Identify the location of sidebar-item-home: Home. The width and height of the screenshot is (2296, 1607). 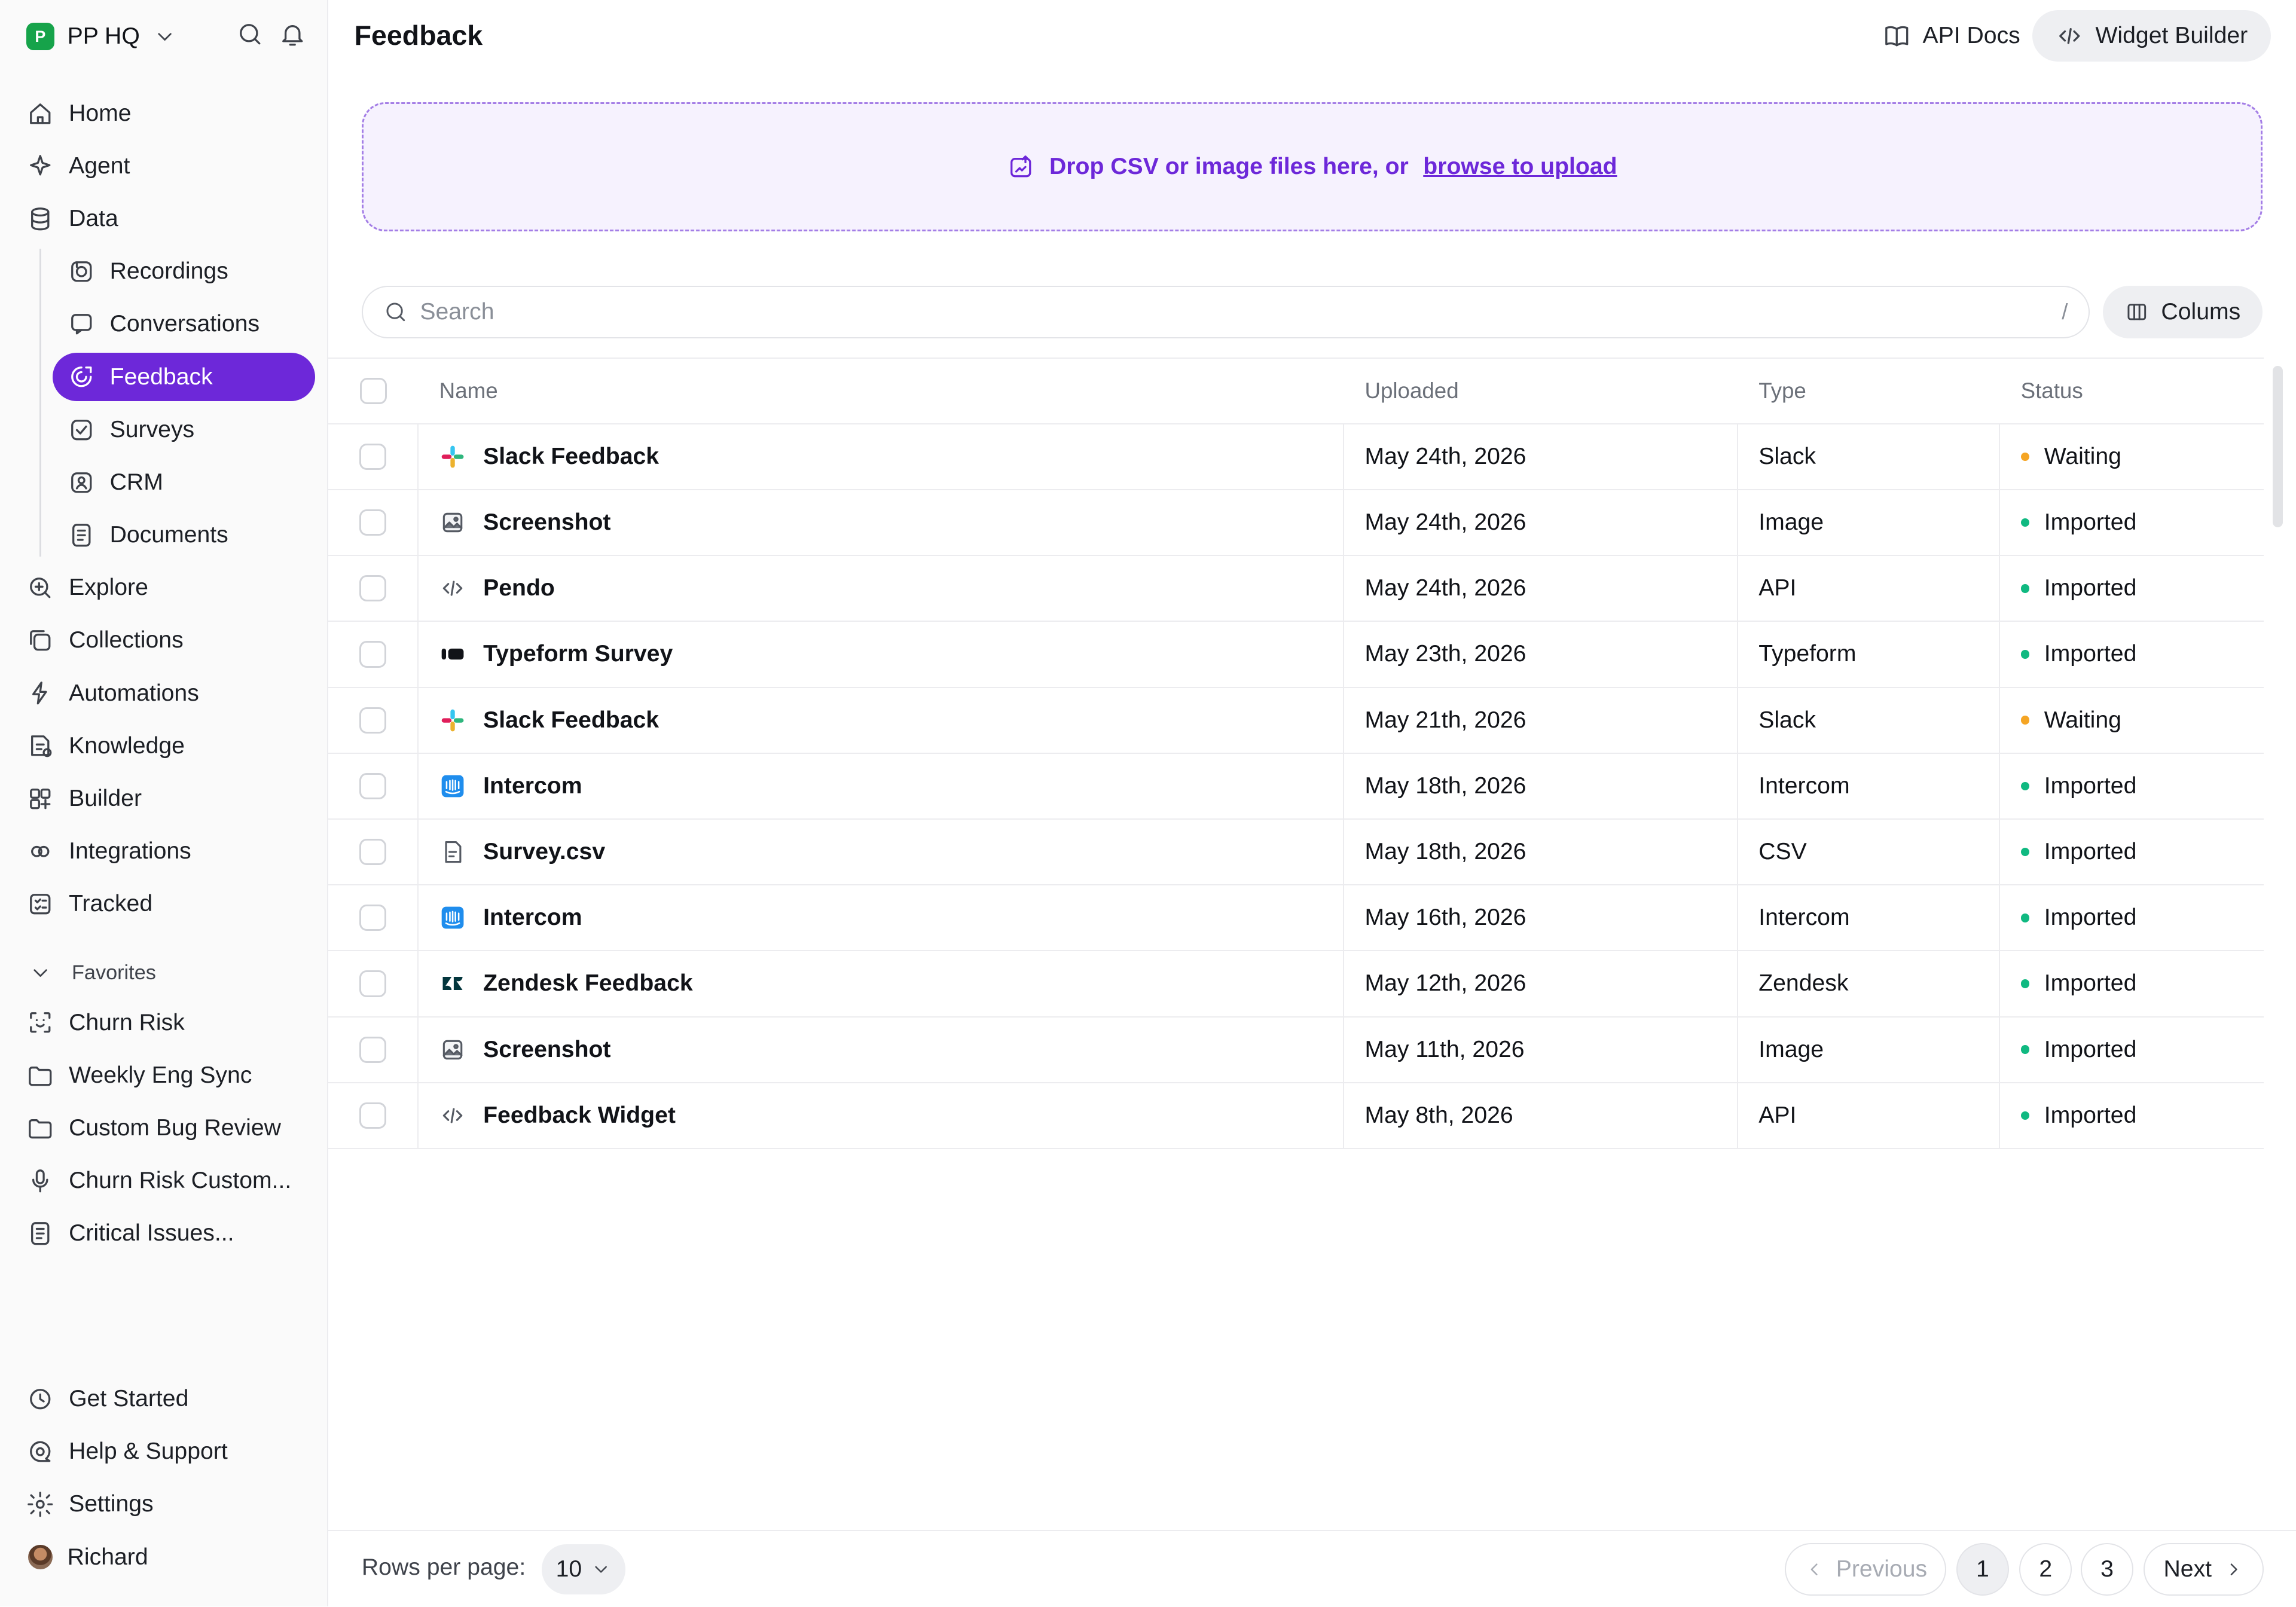
(164, 113).